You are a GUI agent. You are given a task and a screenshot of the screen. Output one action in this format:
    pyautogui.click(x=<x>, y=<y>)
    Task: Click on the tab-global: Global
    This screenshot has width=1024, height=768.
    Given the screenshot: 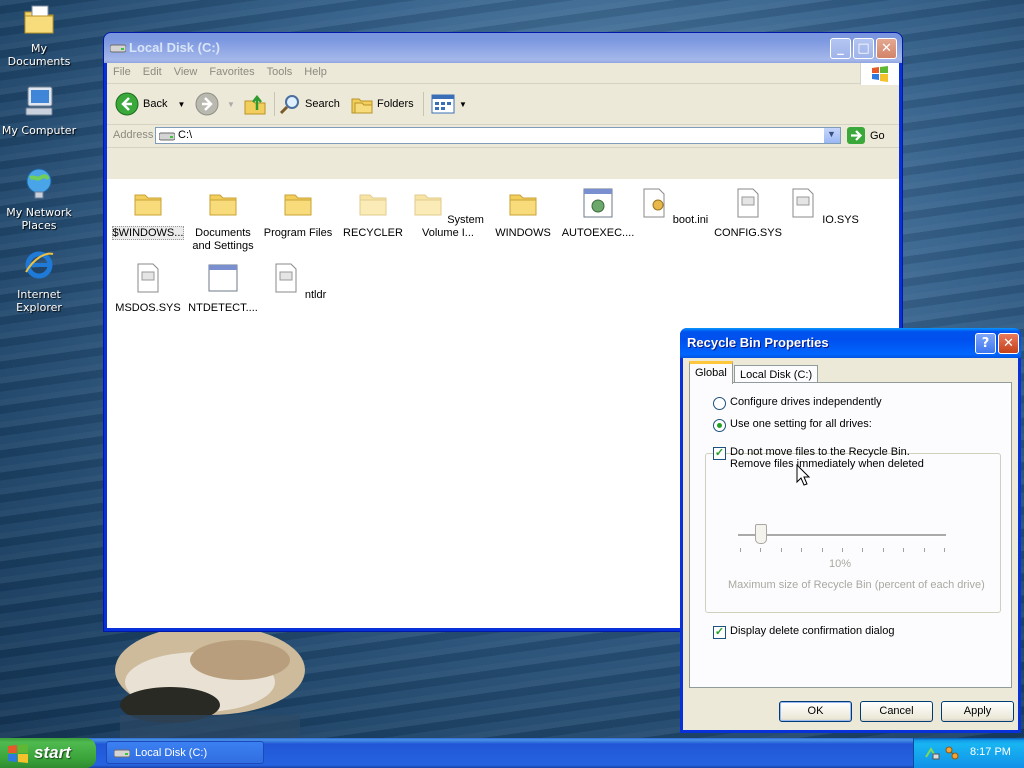 What is the action you would take?
    pyautogui.click(x=711, y=372)
    